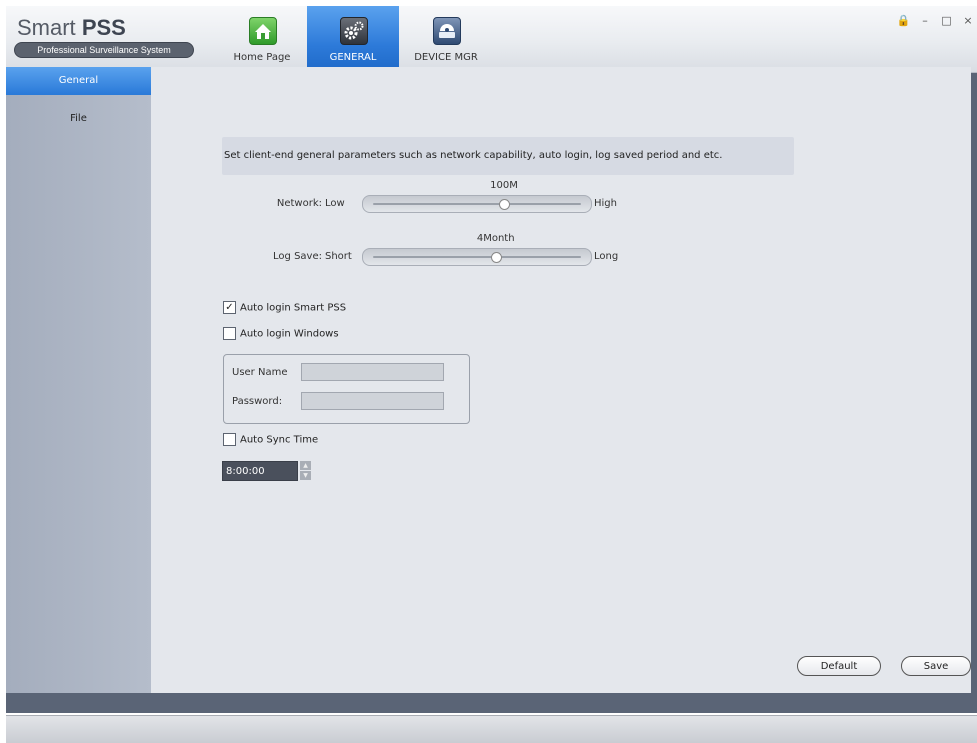  I want to click on log-save-slider: 4Month, so click(477, 257).